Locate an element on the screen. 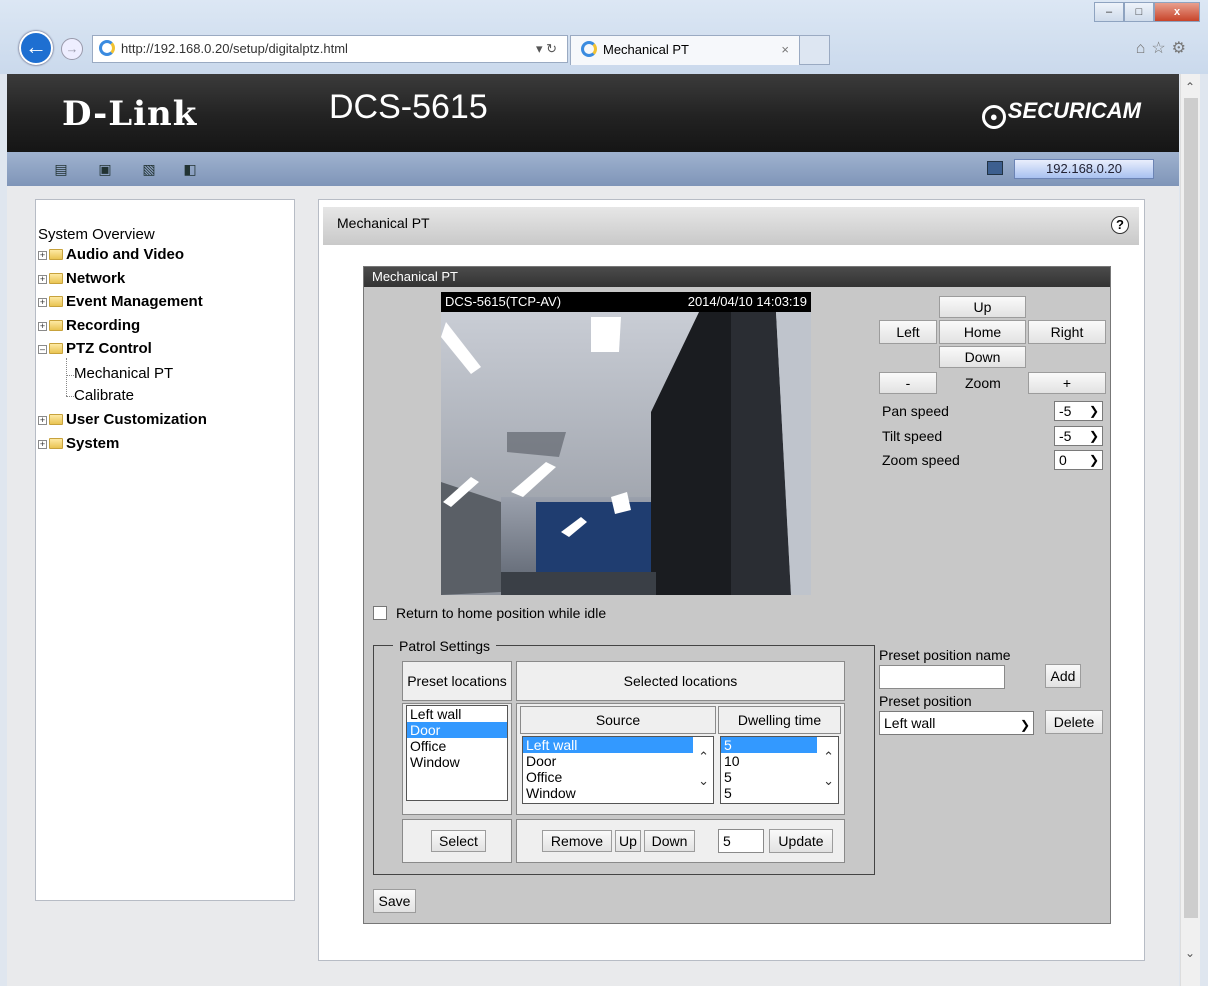 The image size is (1208, 986). ptz-left-button: Left is located at coordinates (908, 332).